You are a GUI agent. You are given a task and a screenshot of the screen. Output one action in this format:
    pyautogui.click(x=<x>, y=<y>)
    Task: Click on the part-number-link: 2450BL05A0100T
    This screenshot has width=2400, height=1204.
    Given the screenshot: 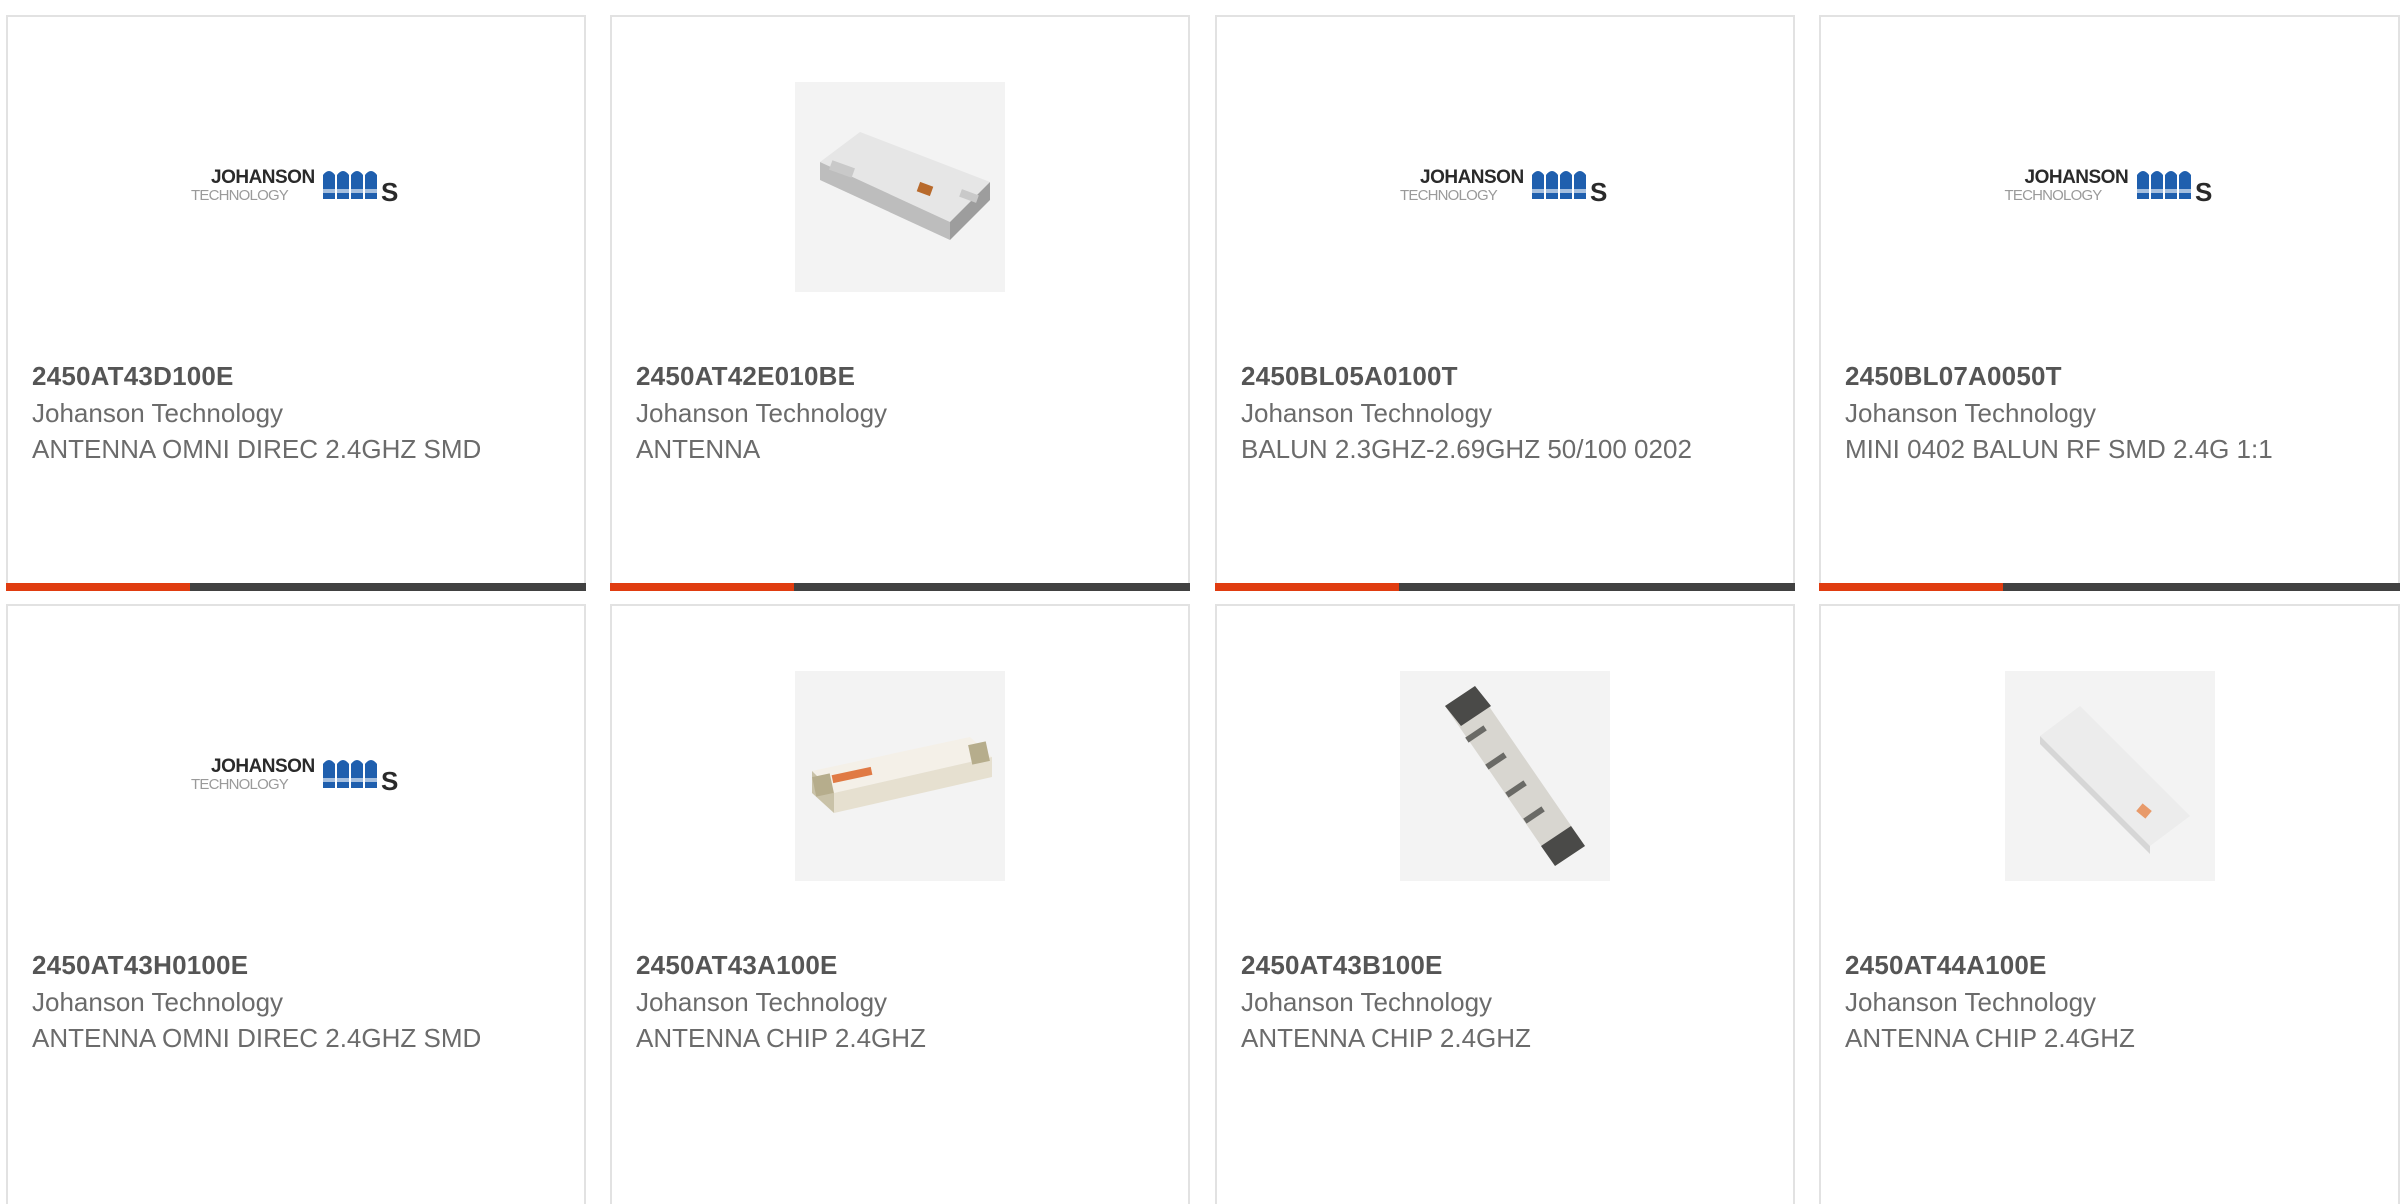 What is the action you would take?
    pyautogui.click(x=1505, y=376)
    